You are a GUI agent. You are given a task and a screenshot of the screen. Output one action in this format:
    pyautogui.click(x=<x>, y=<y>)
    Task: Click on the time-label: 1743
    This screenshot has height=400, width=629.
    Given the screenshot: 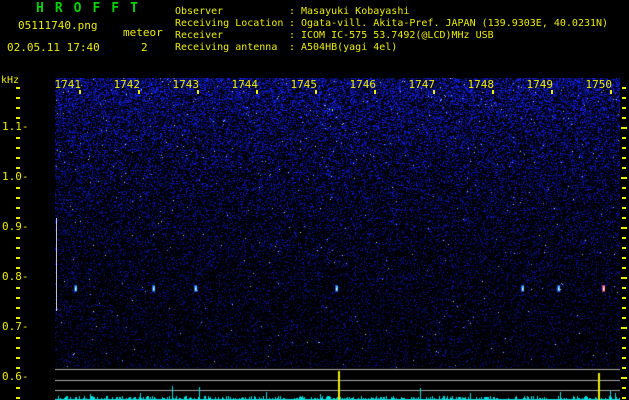 What is the action you would take?
    pyautogui.click(x=186, y=84)
    